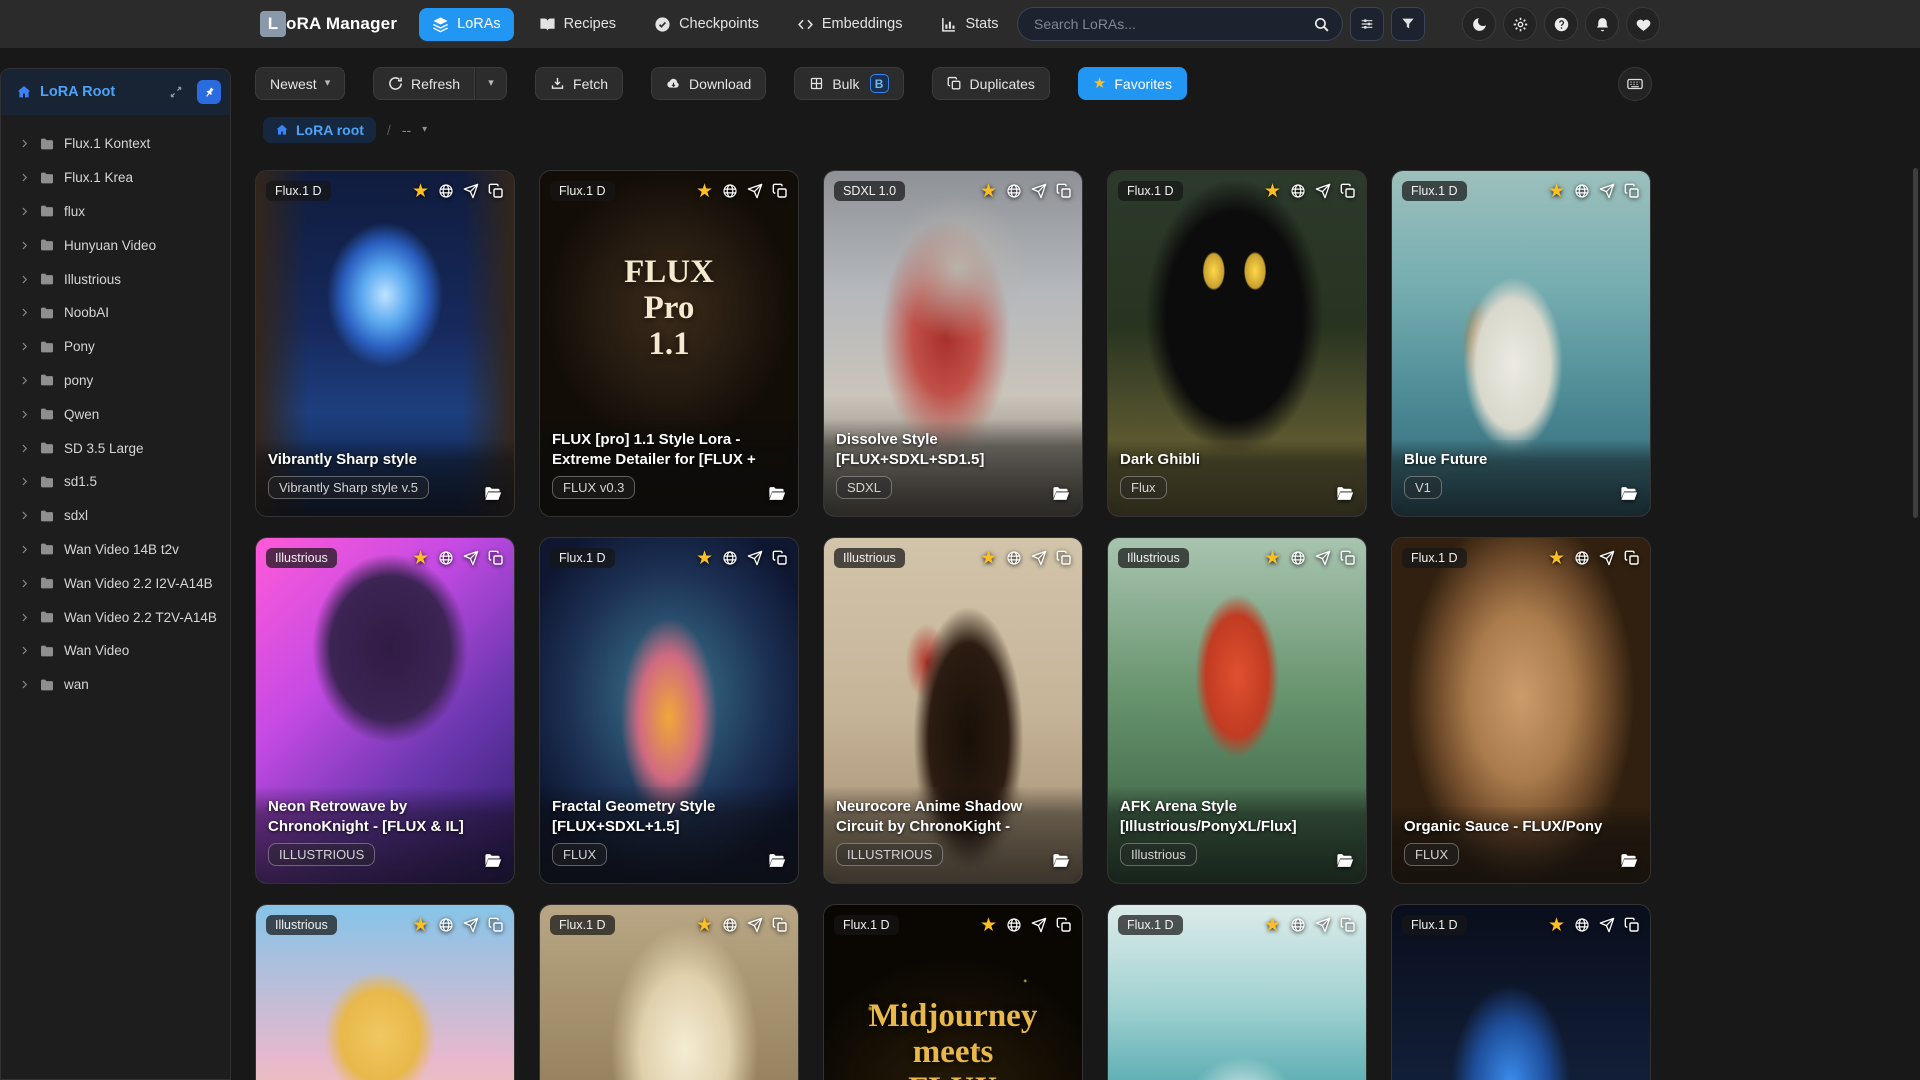 Image resolution: width=1920 pixels, height=1080 pixels. I want to click on sidebar-item-sd1-5: sd1.5, so click(115, 482).